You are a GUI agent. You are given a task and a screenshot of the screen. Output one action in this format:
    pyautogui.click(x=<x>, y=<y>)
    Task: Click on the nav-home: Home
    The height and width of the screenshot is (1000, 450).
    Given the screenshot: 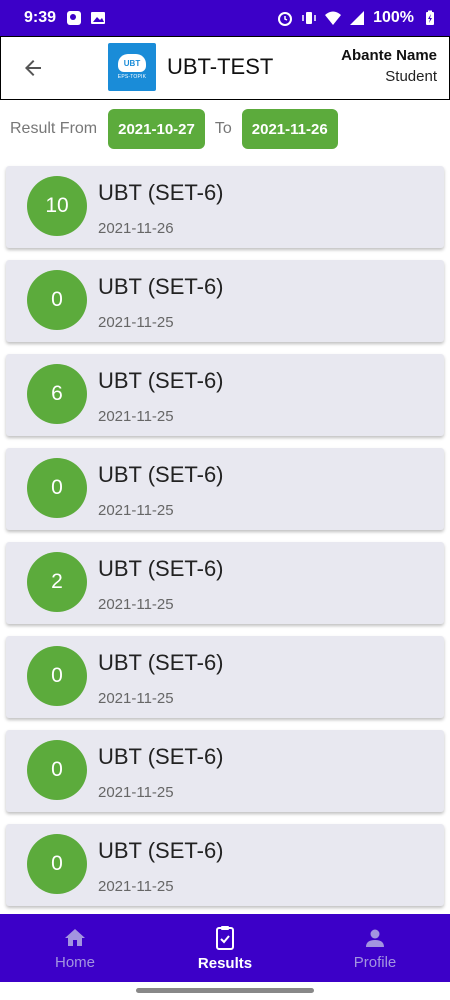 What is the action you would take?
    pyautogui.click(x=75, y=948)
    